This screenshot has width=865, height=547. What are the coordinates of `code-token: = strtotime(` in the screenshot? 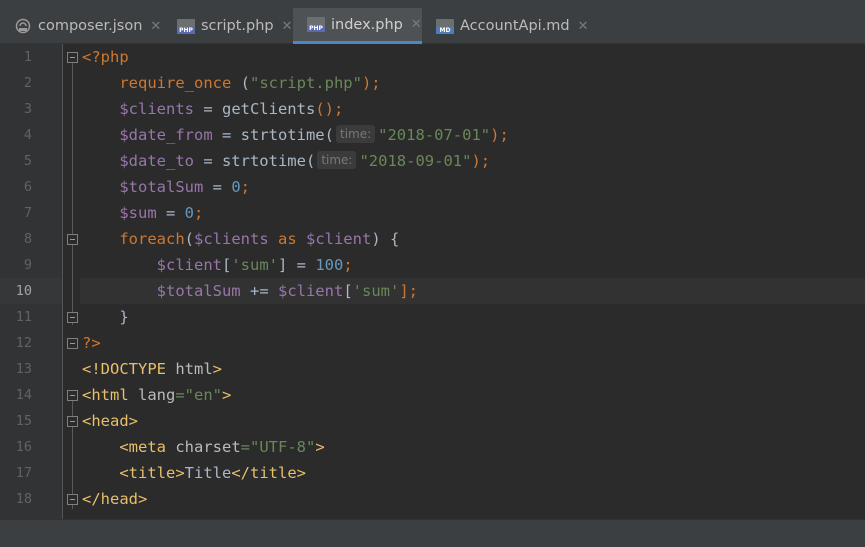 It's located at (254, 161).